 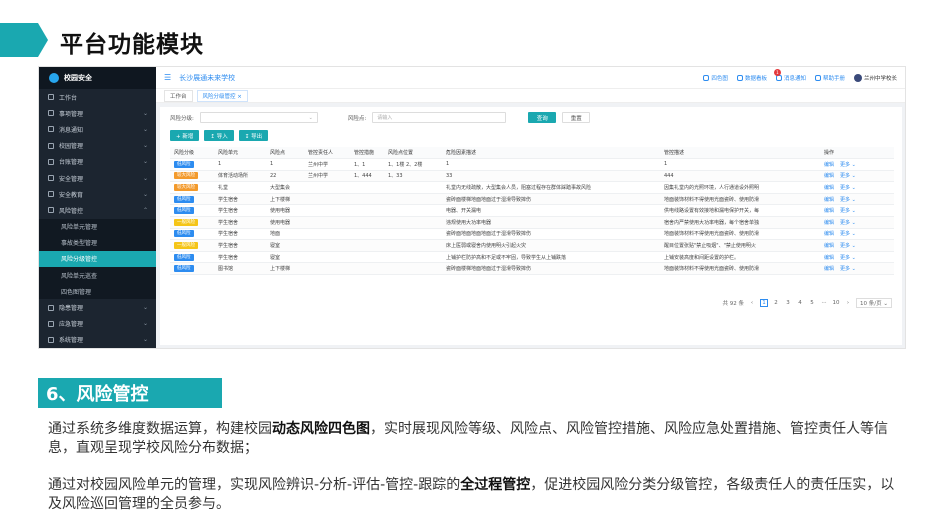 I want to click on reset-button: 重置, so click(x=576, y=117).